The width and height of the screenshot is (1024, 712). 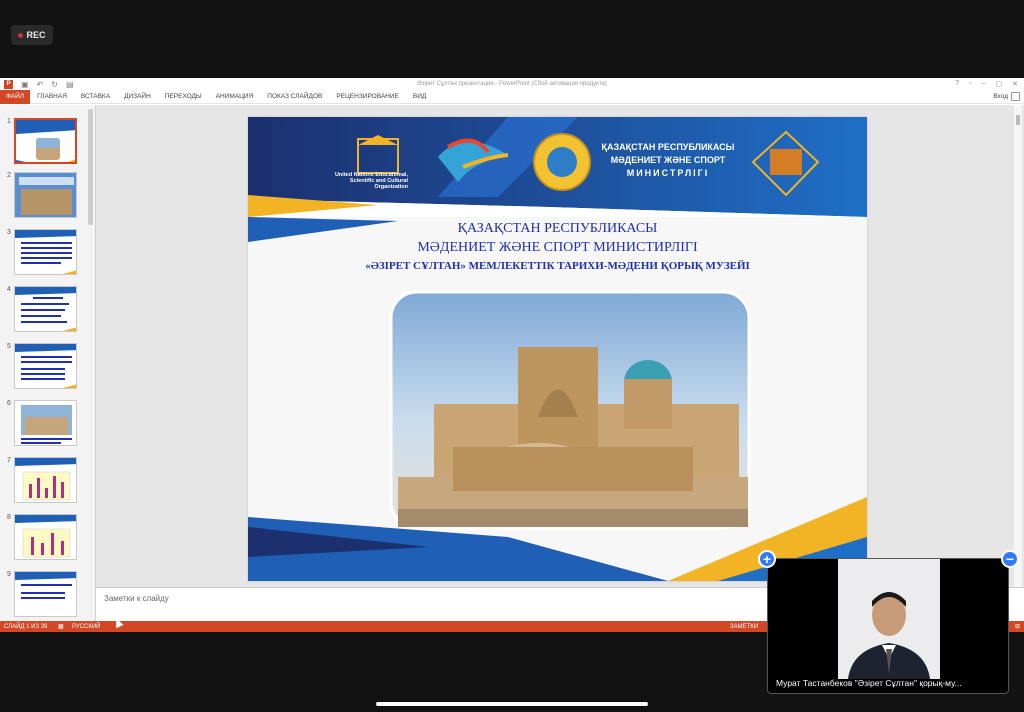 What do you see at coordinates (9, 232) in the screenshot?
I see `thumbnail-number: 3` at bounding box center [9, 232].